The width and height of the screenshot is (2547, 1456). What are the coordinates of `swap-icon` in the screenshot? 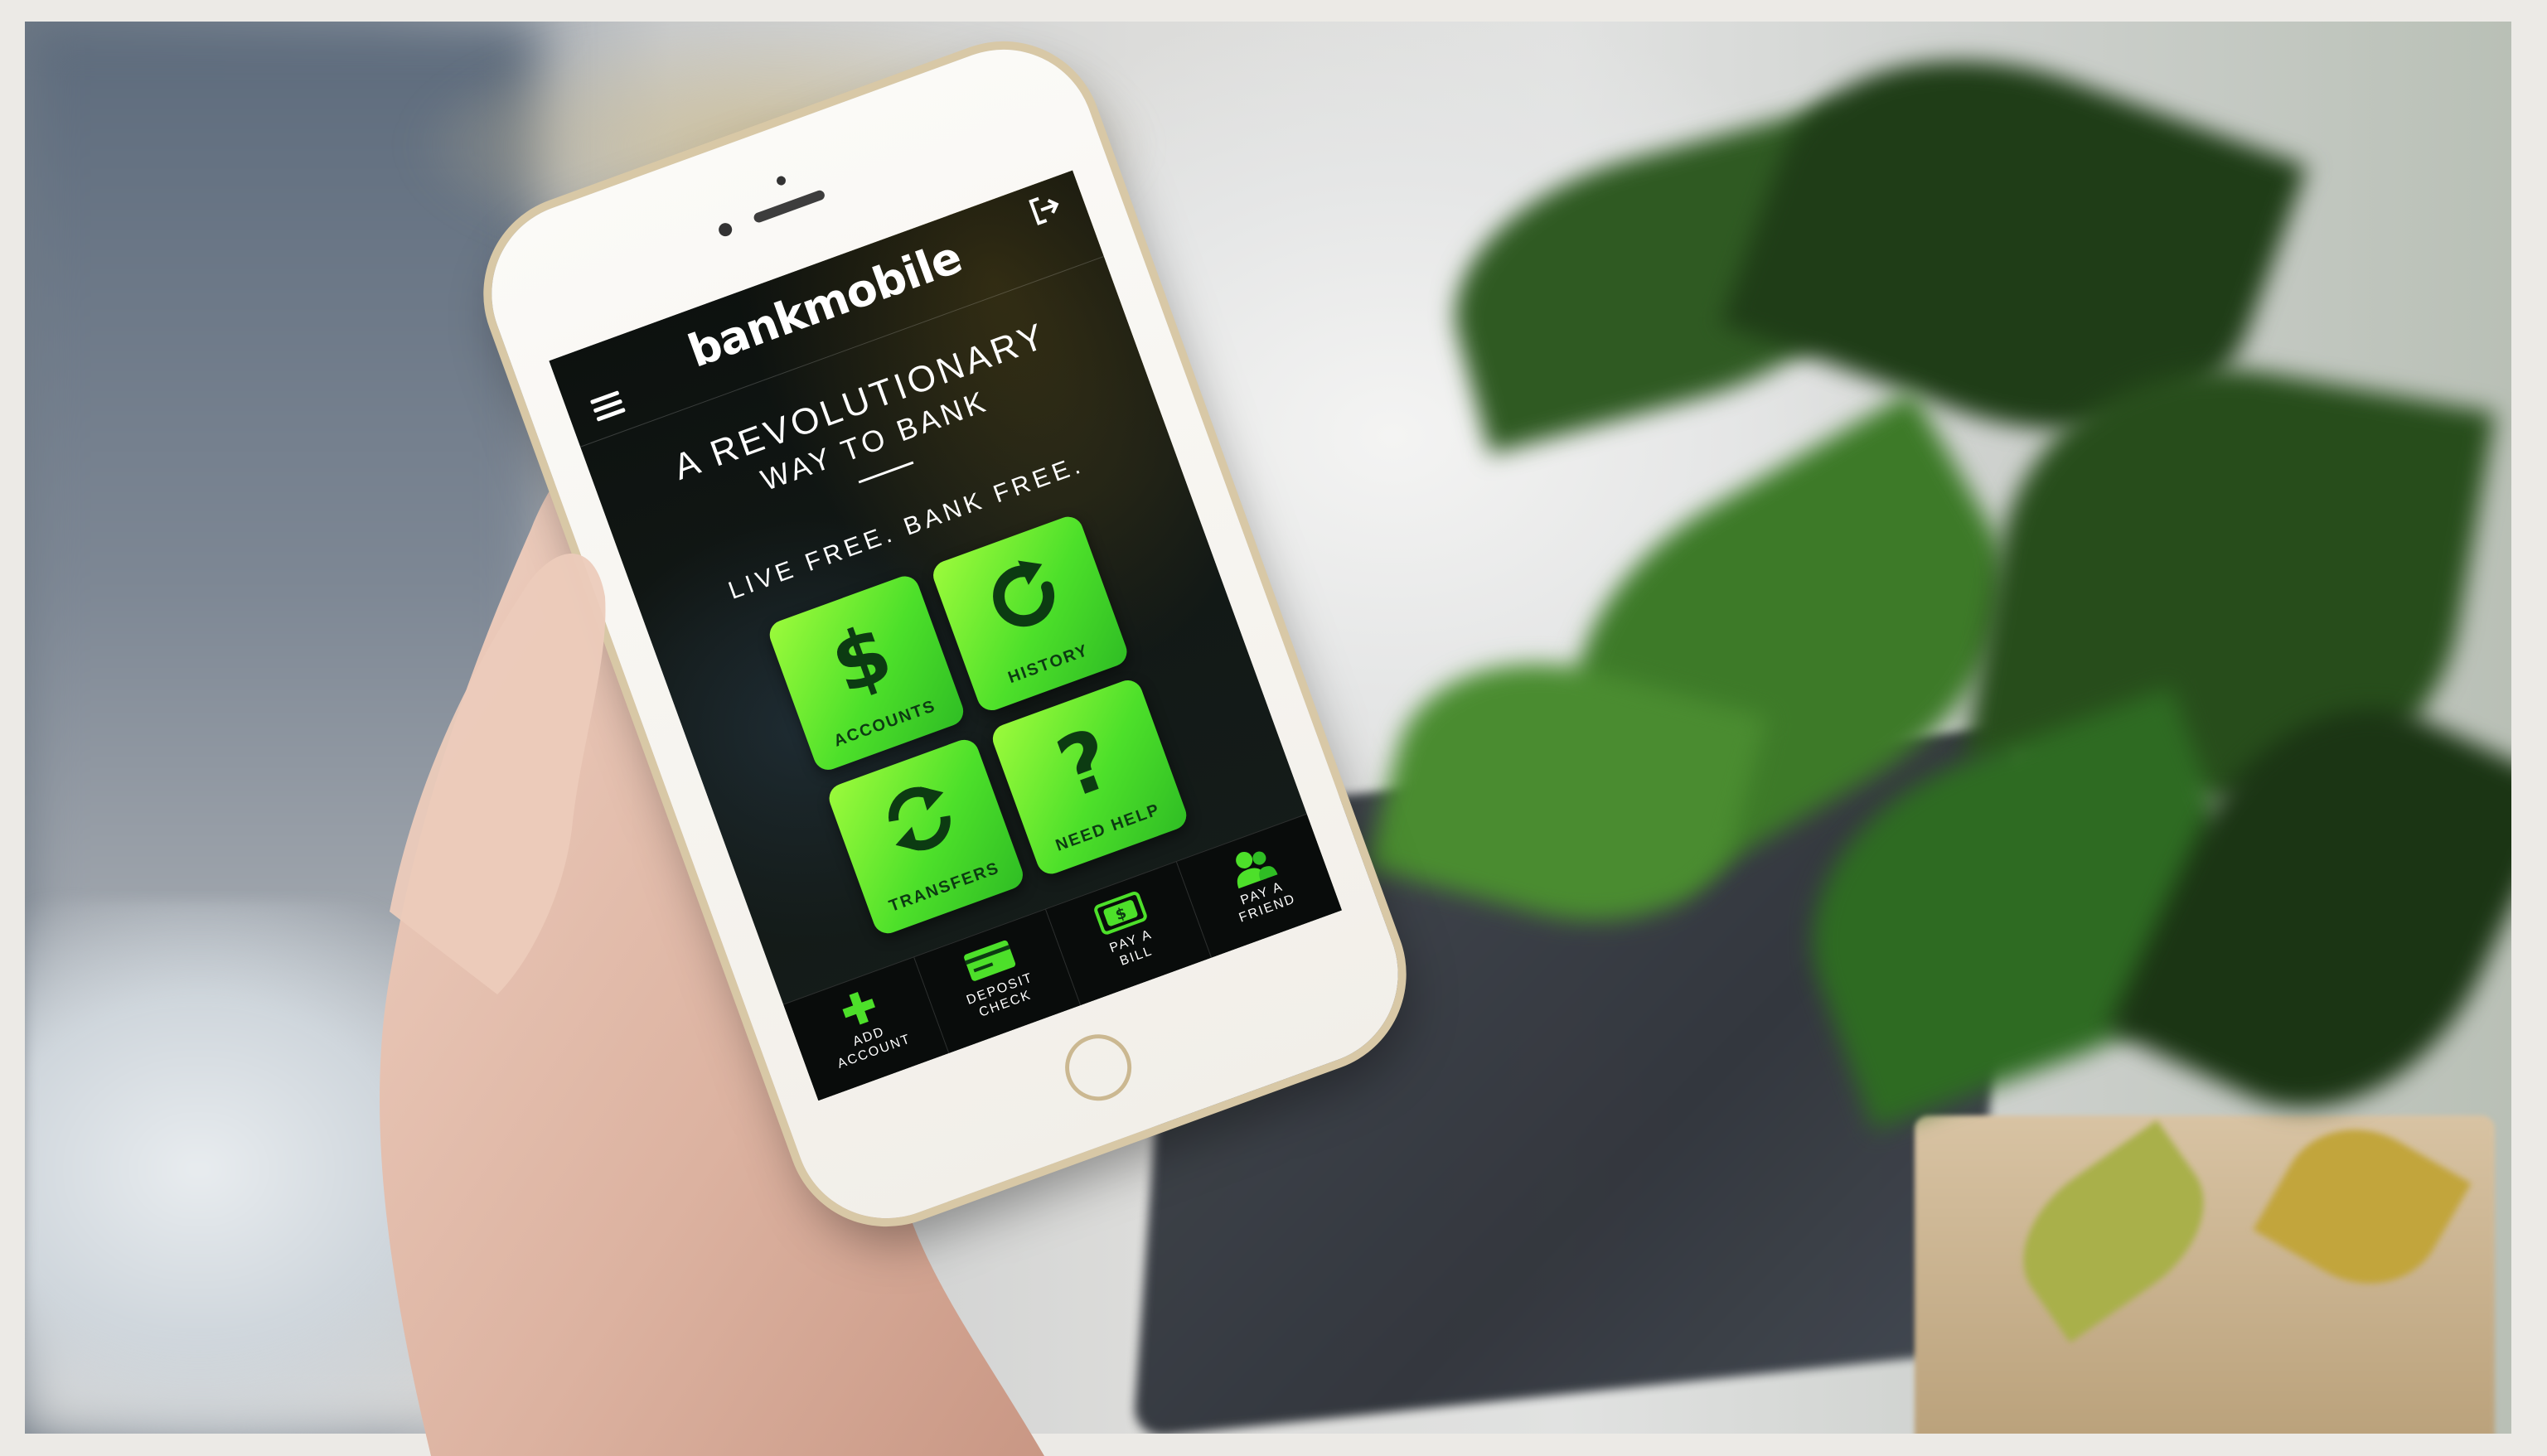 It's located at (920, 818).